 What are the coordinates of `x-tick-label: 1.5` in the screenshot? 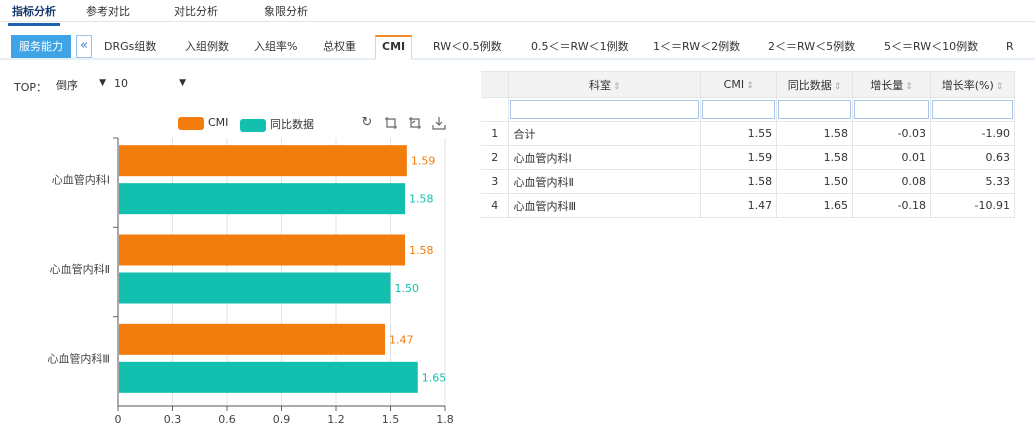 It's located at (391, 419).